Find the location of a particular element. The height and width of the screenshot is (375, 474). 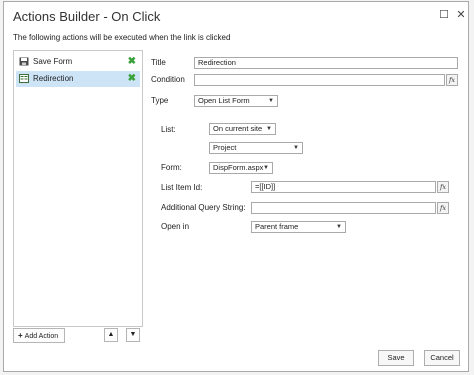

title-bar: Actions Builder - On Click ☐ ✕ is located at coordinates (236, 16).